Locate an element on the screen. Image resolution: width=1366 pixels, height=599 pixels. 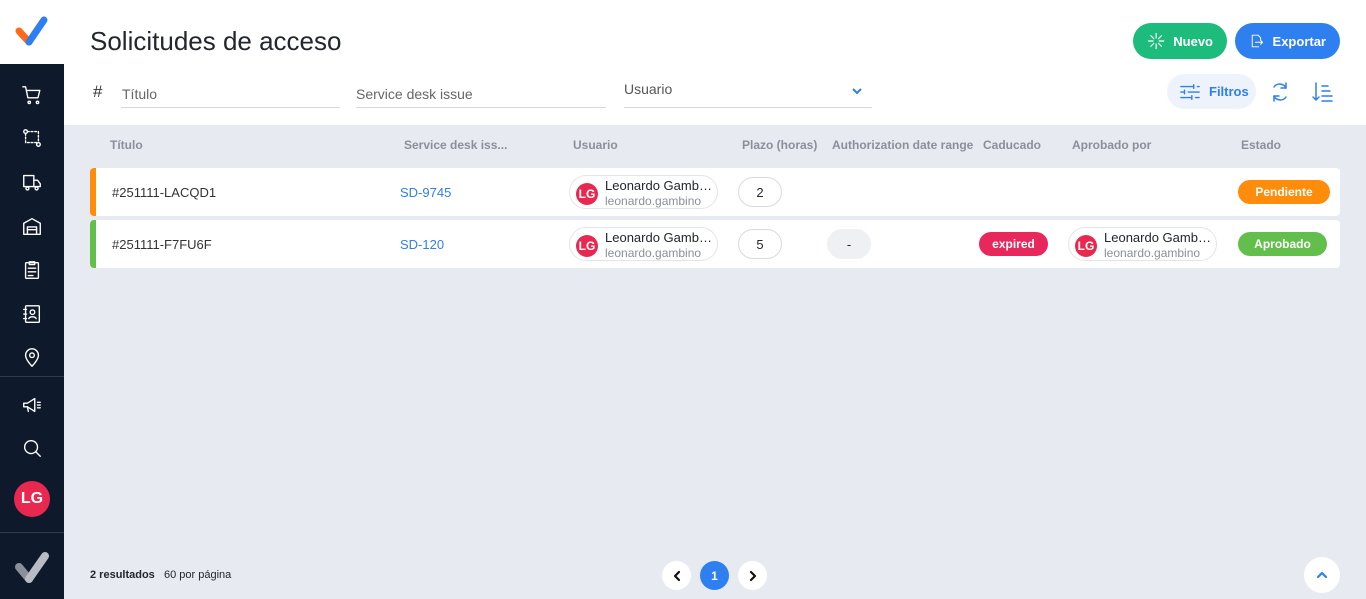
id-filter-hash: # is located at coordinates (98, 91).